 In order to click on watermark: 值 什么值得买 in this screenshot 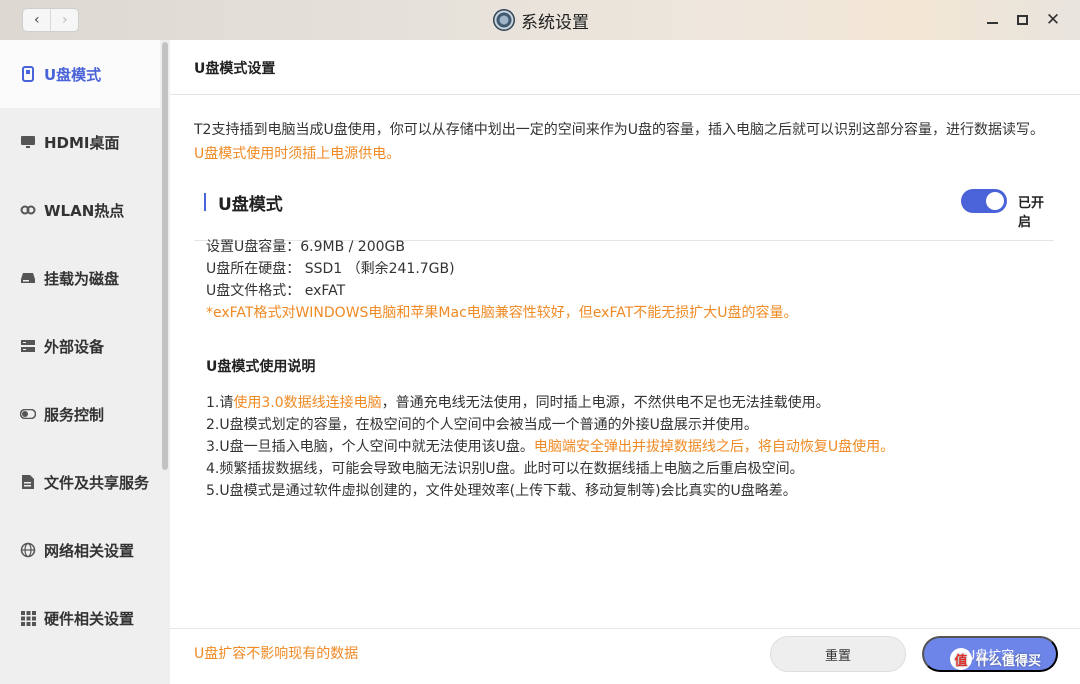, I will do `click(995, 659)`.